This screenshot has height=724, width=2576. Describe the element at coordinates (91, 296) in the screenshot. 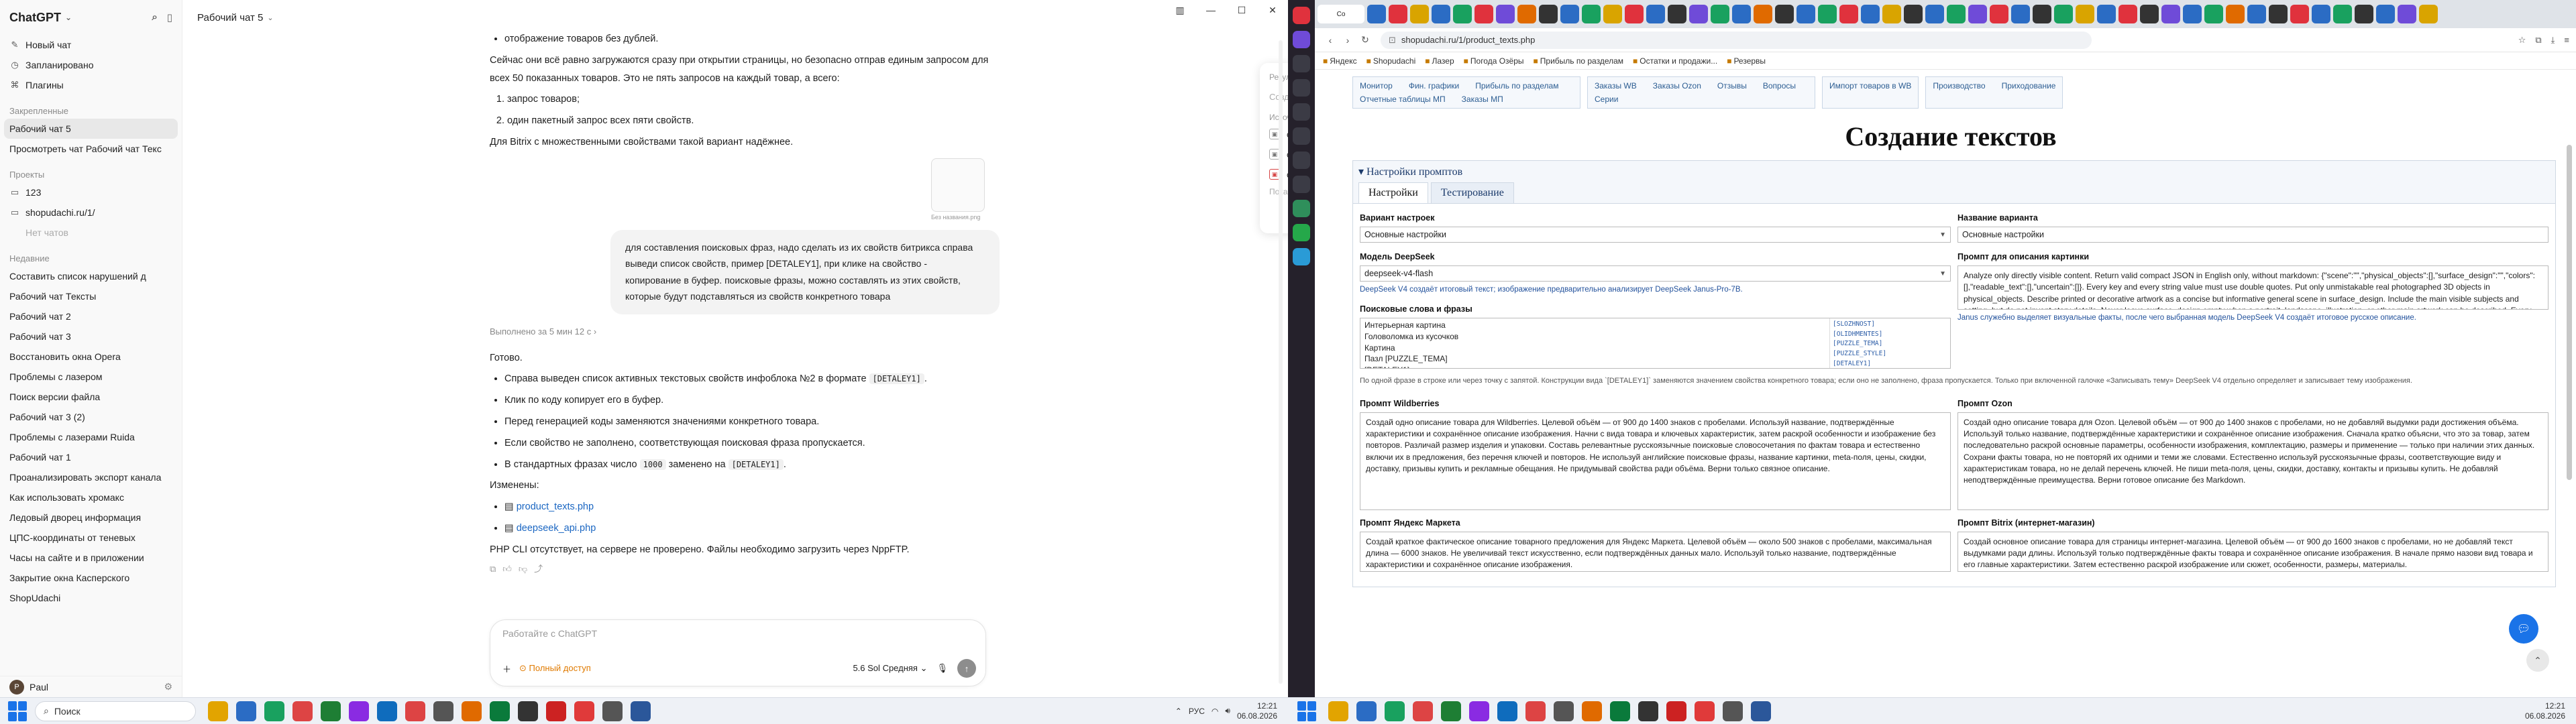

I see `sidebar-item-recent-chat: Рабочий чат Тексты` at that location.